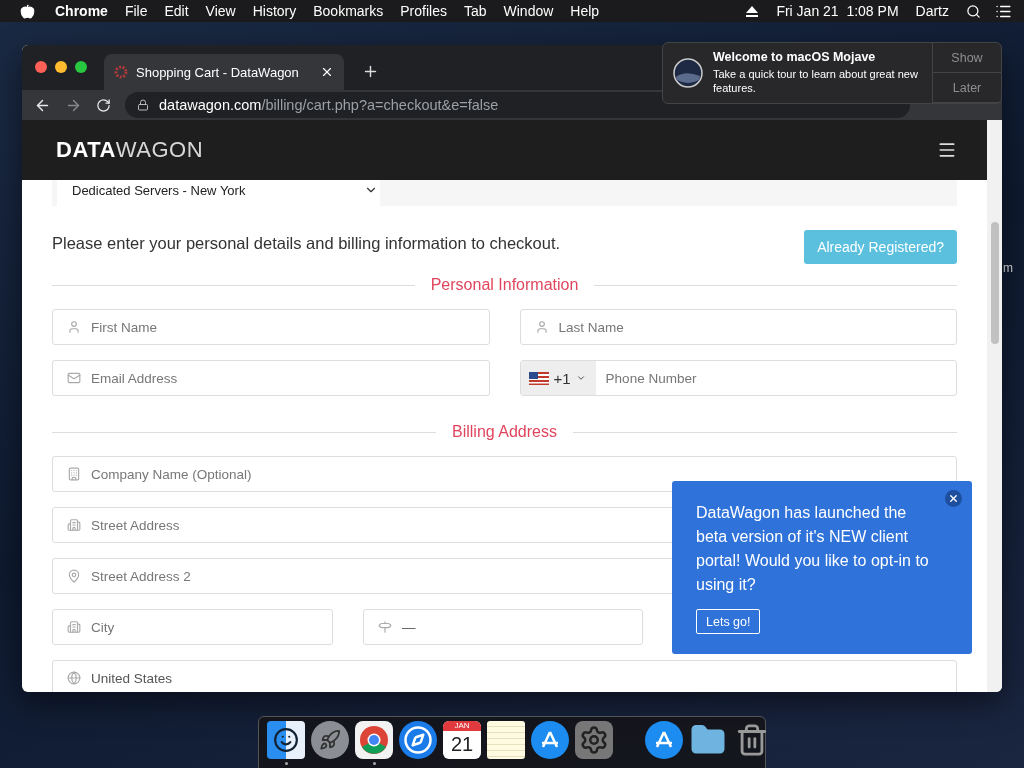 The image size is (1024, 768). What do you see at coordinates (81, 11) in the screenshot?
I see `menu-item: Chrome` at bounding box center [81, 11].